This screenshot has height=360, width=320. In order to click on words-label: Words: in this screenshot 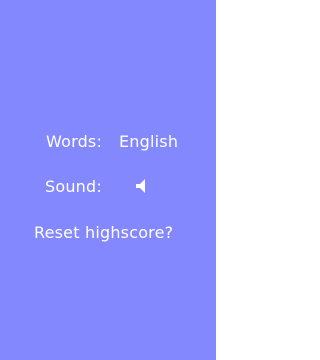, I will do `click(74, 141)`.